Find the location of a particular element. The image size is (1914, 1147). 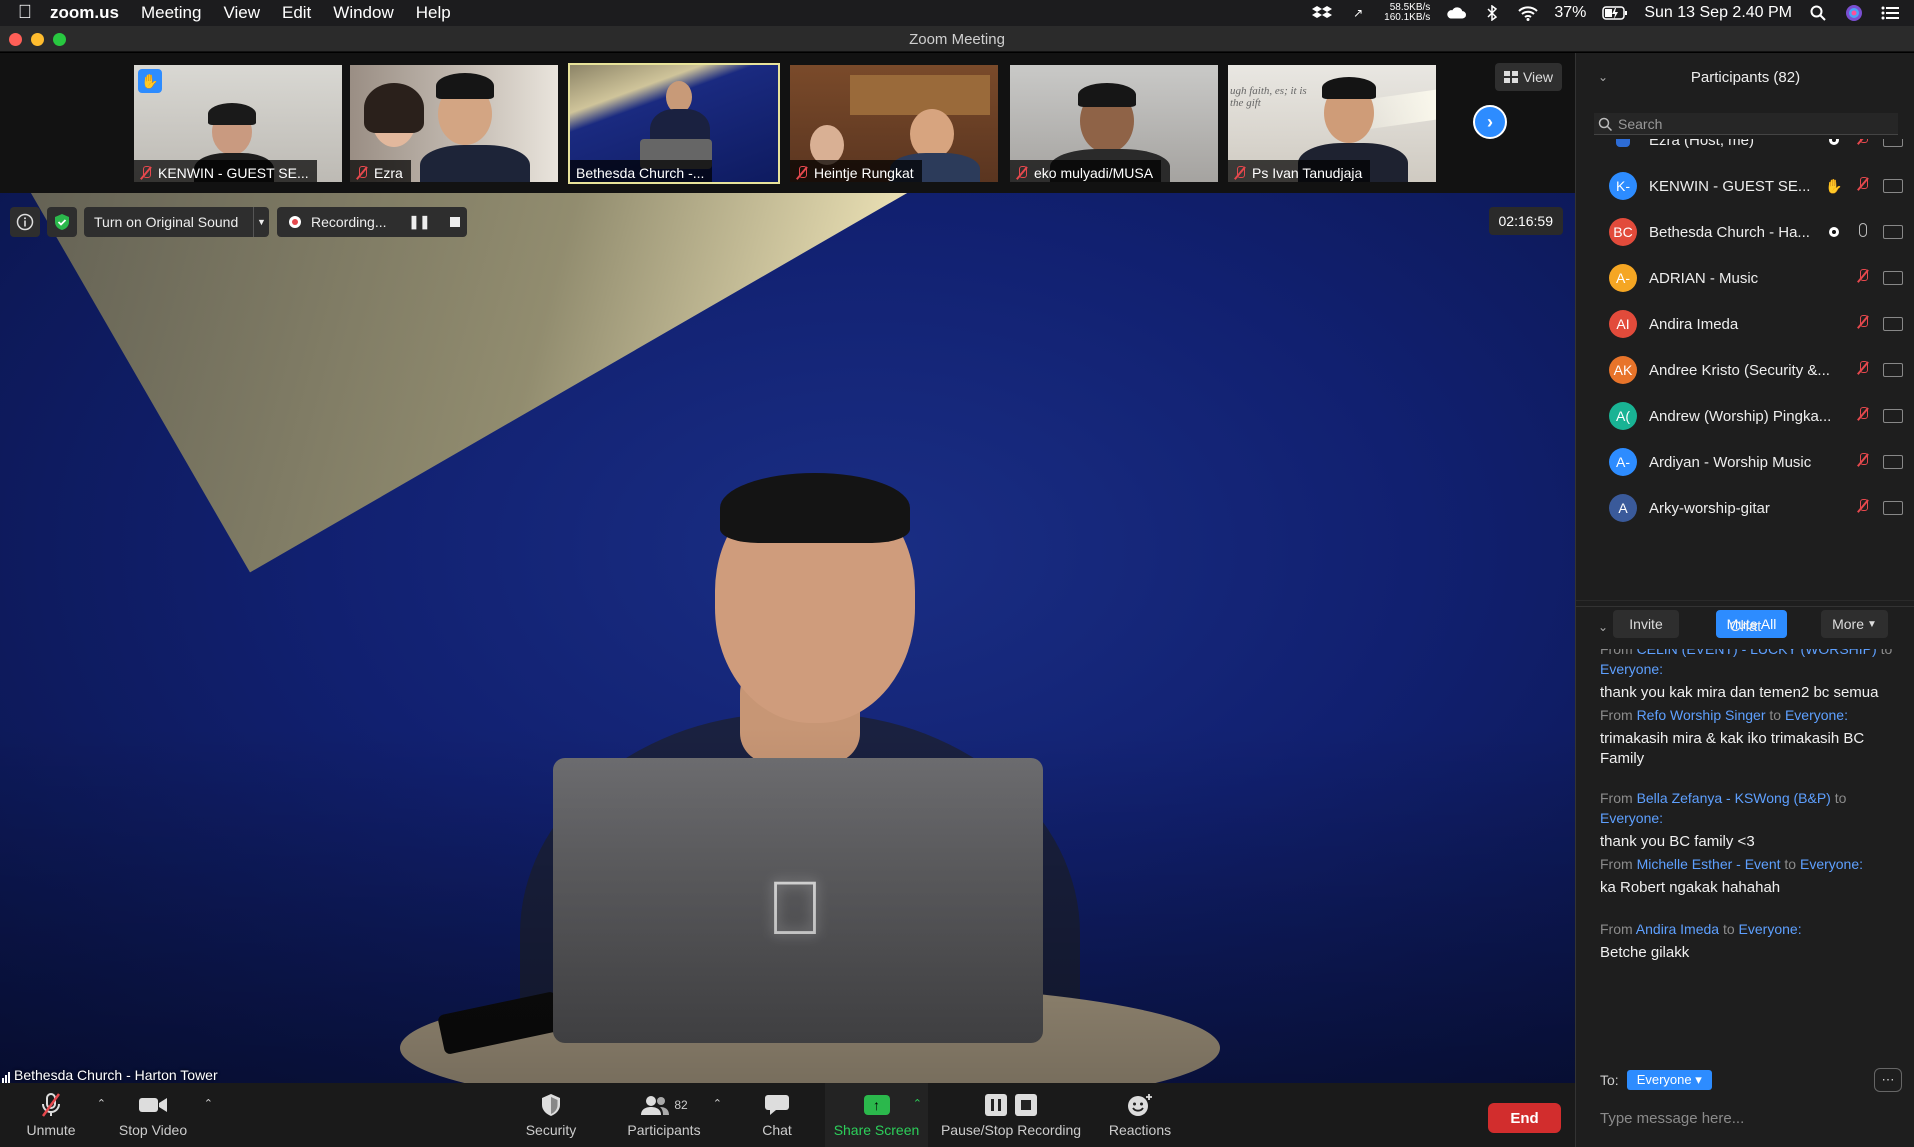

video-thumbnail: eko mulyadi/MUSA is located at coordinates (1114, 123).